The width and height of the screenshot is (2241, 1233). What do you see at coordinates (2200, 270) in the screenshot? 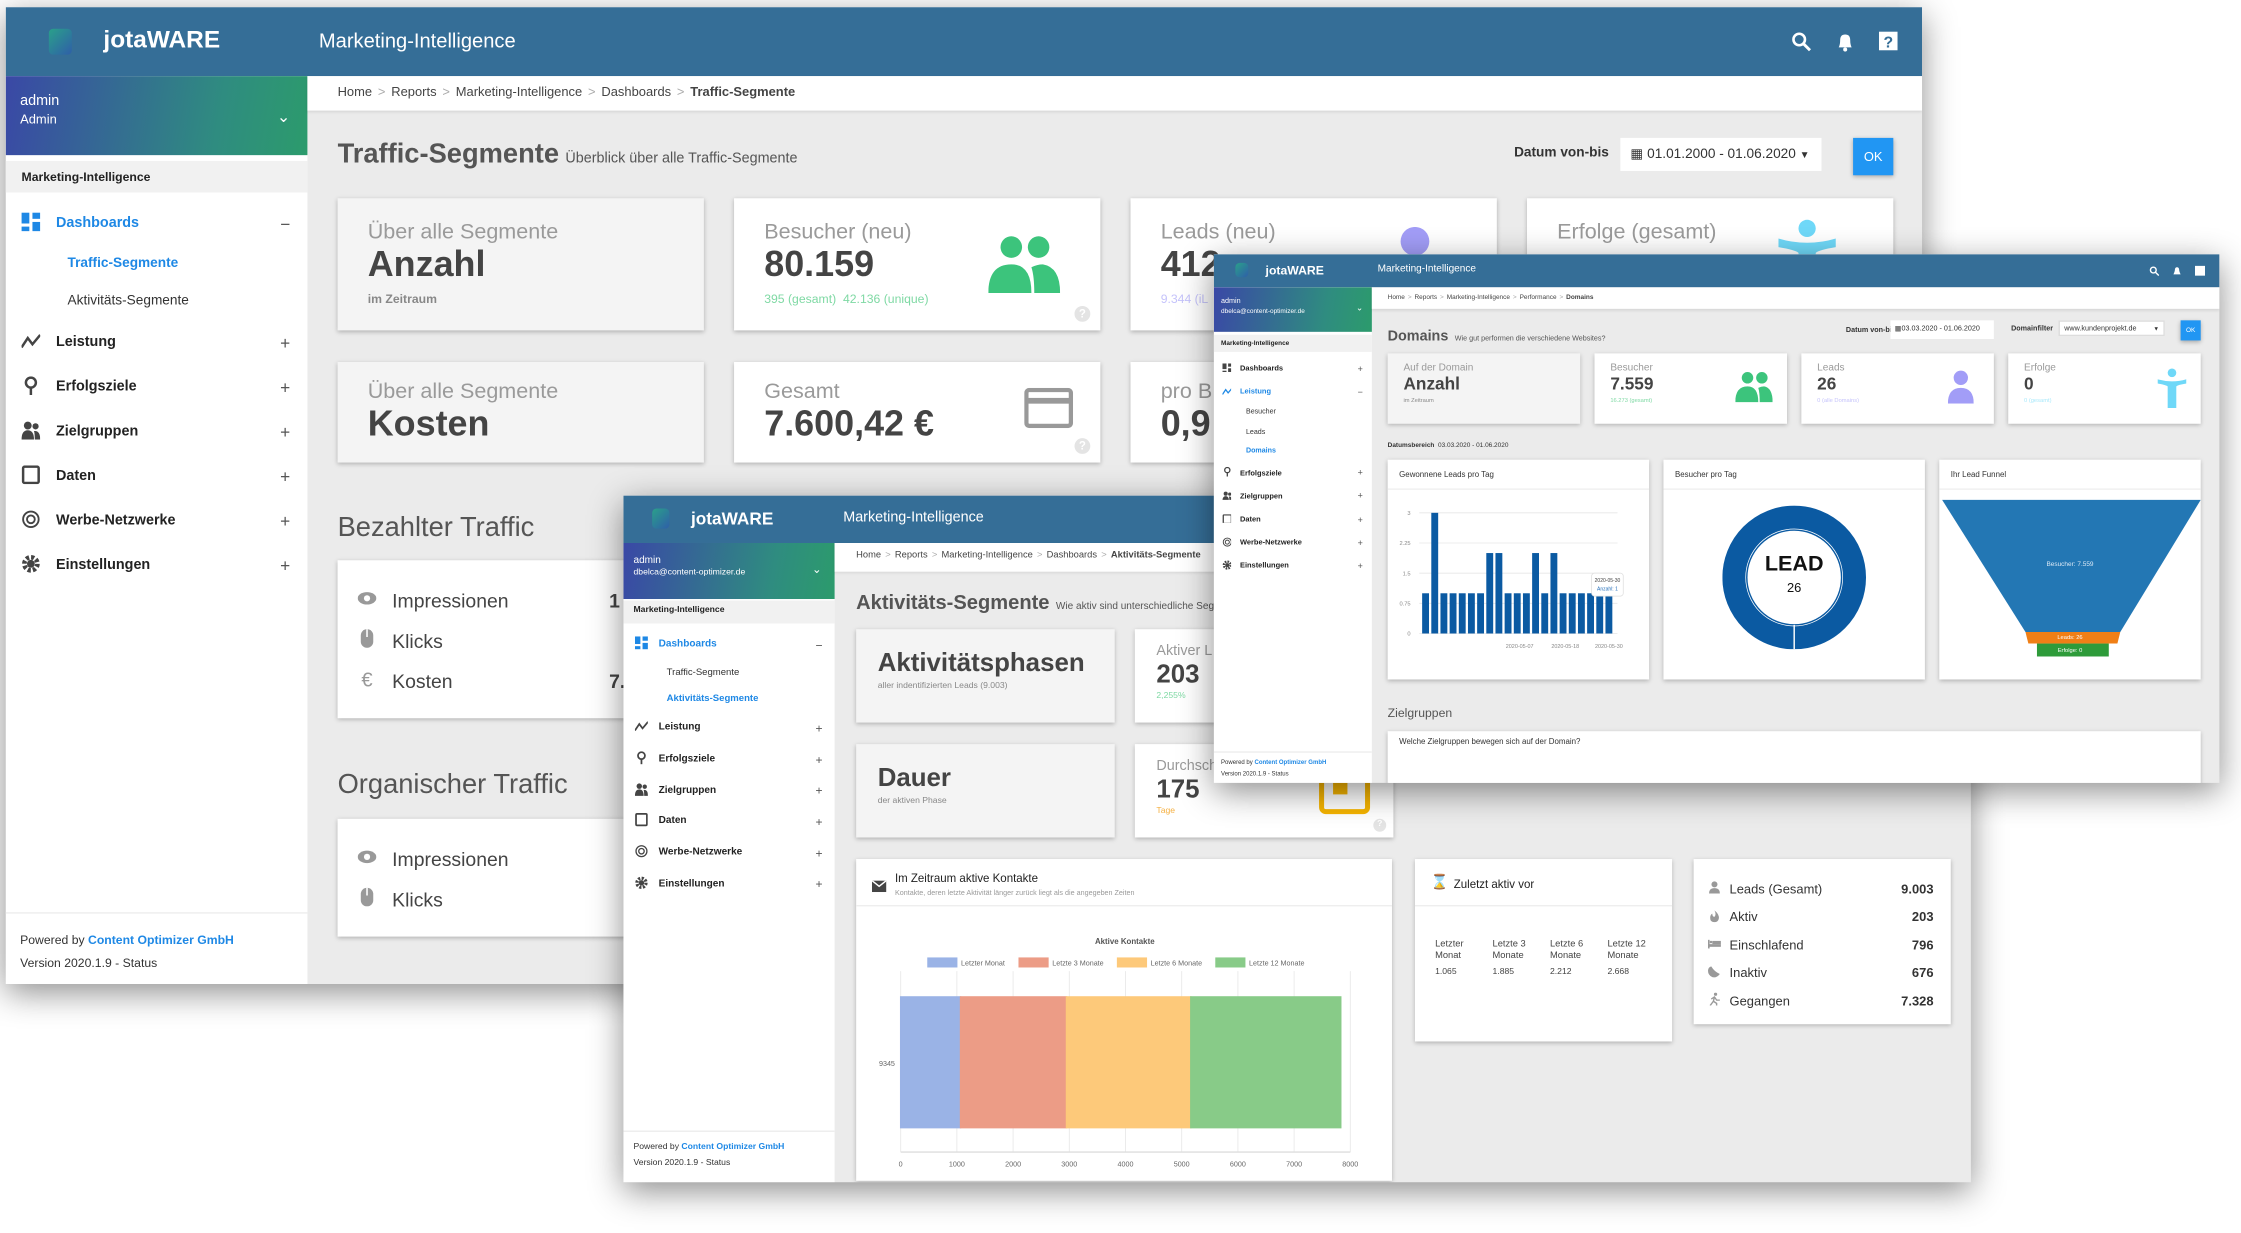
I see `help-icon` at bounding box center [2200, 270].